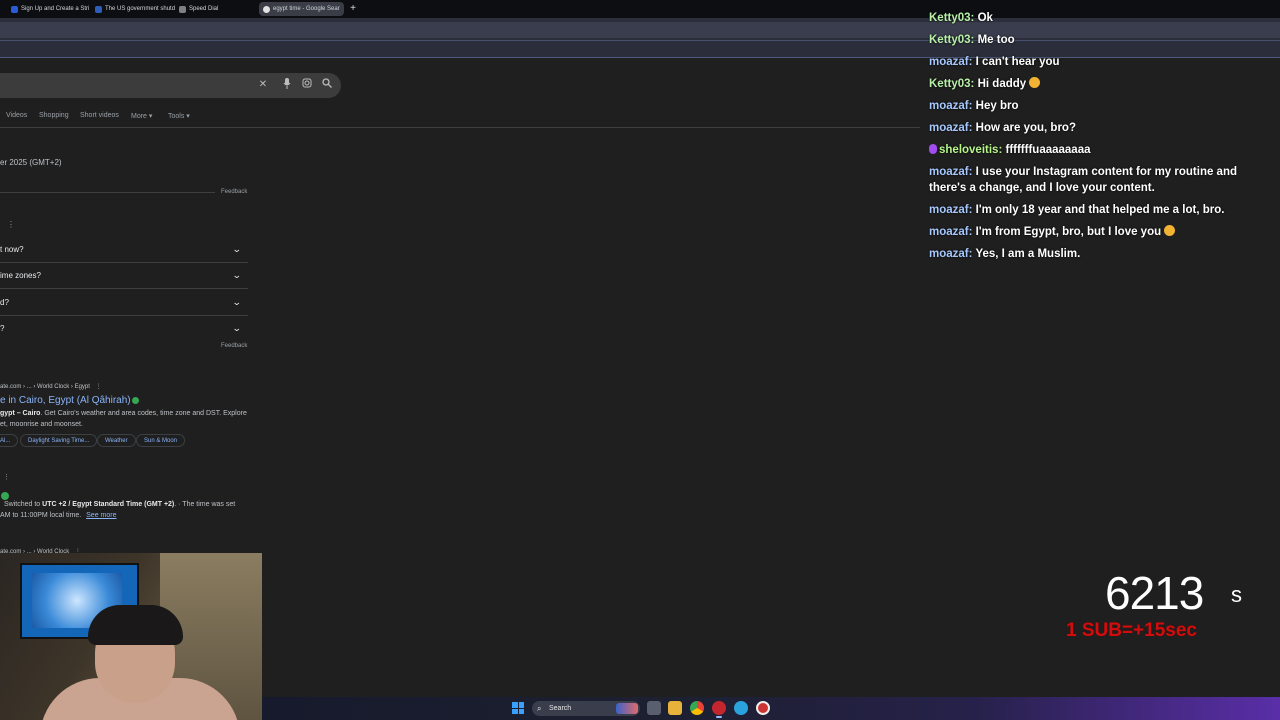 The height and width of the screenshot is (720, 1280). Describe the element at coordinates (23, 504) in the screenshot. I see `snippet-text: Switched to` at that location.